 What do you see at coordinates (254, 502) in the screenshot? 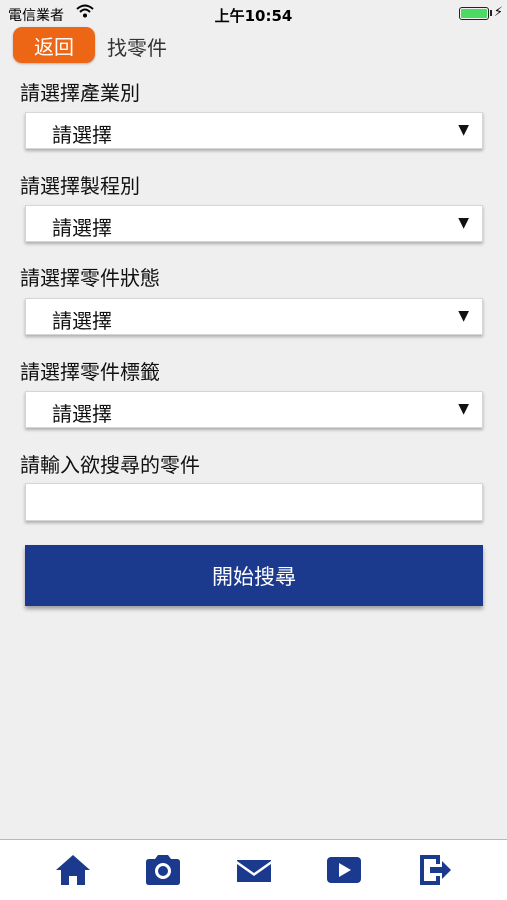
I see `keyword-input` at bounding box center [254, 502].